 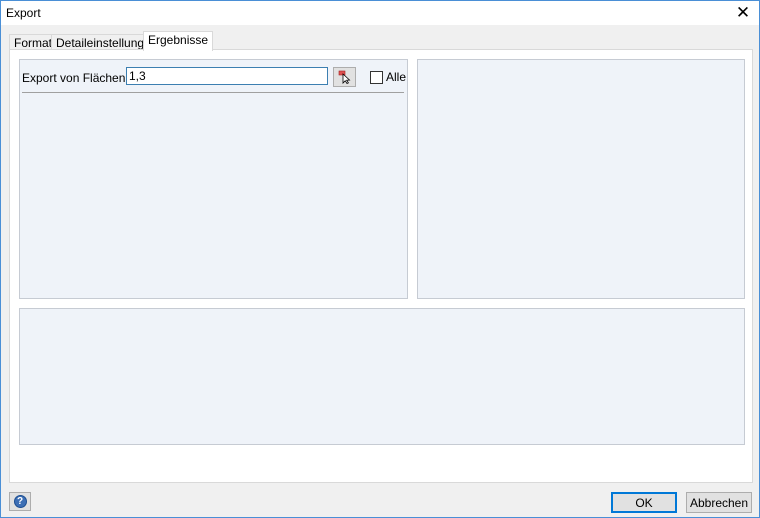 I want to click on tab-ergebnisse: Ergebnisse, so click(x=178, y=41).